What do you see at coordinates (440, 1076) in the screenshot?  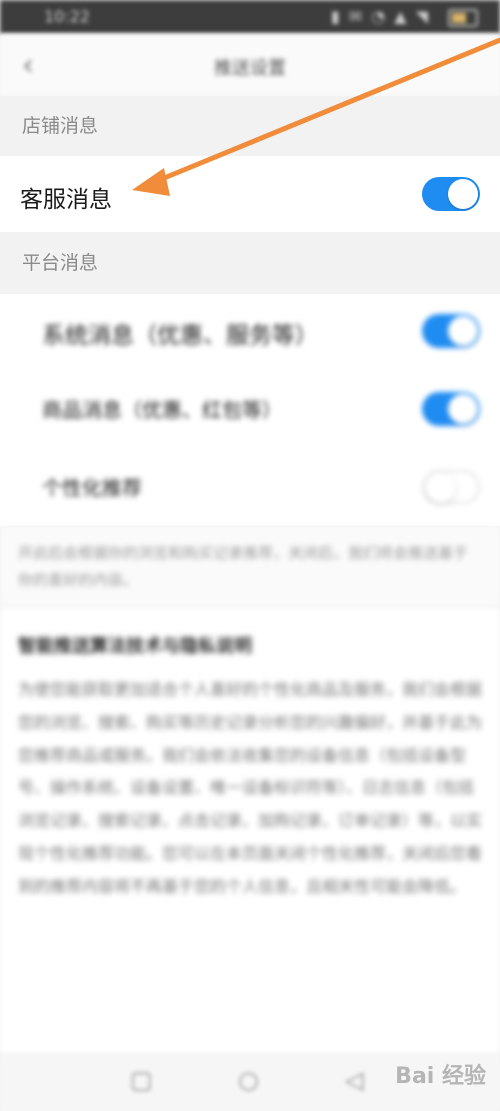 I see `baidu-jingyan-watermark: Bai 经验` at bounding box center [440, 1076].